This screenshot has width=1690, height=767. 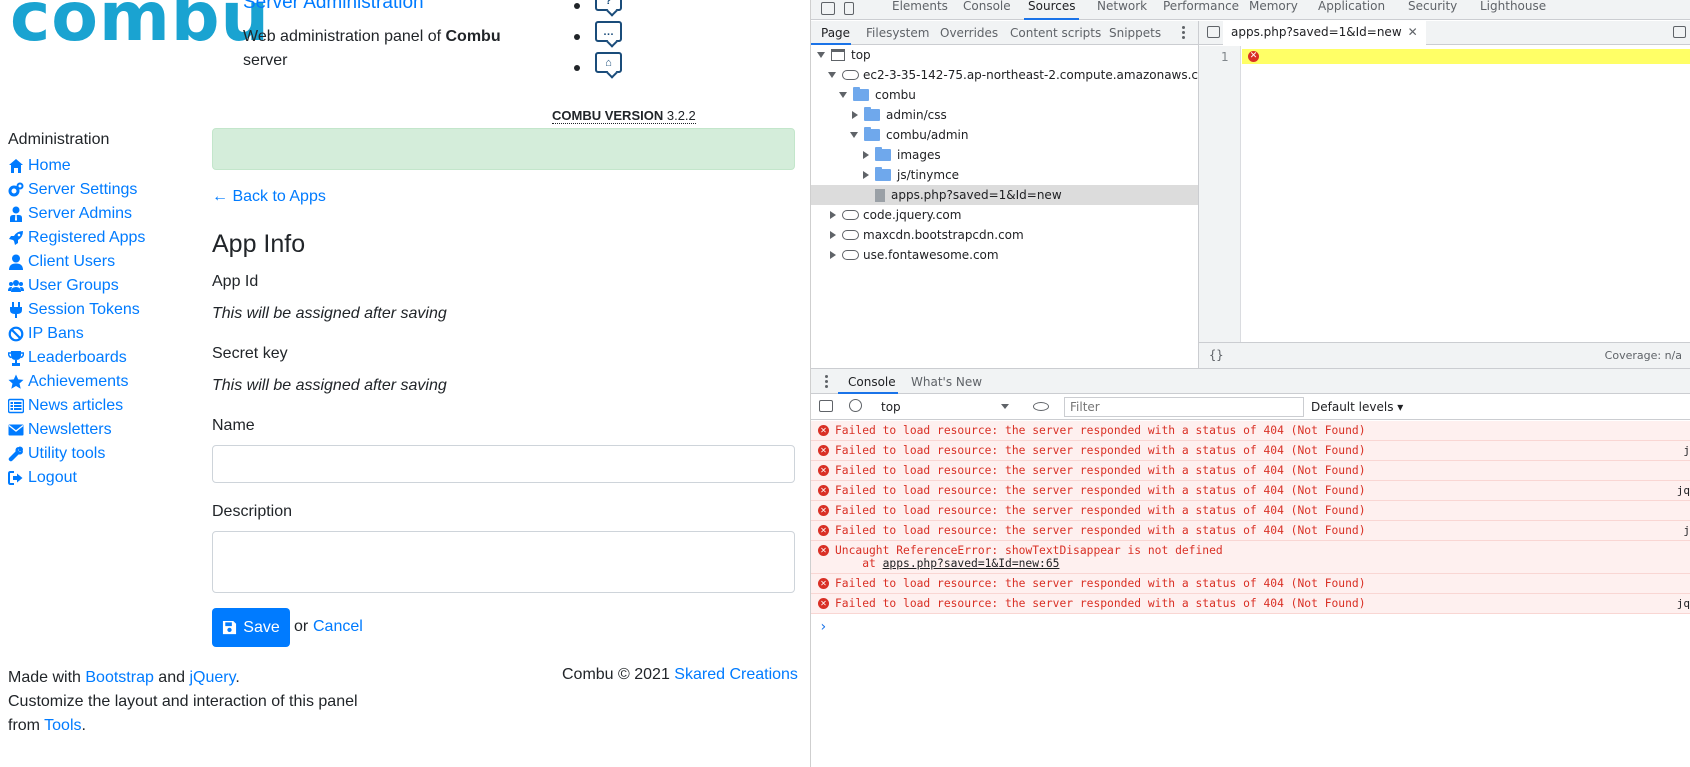 I want to click on jquery-link: jQuery, so click(x=212, y=677).